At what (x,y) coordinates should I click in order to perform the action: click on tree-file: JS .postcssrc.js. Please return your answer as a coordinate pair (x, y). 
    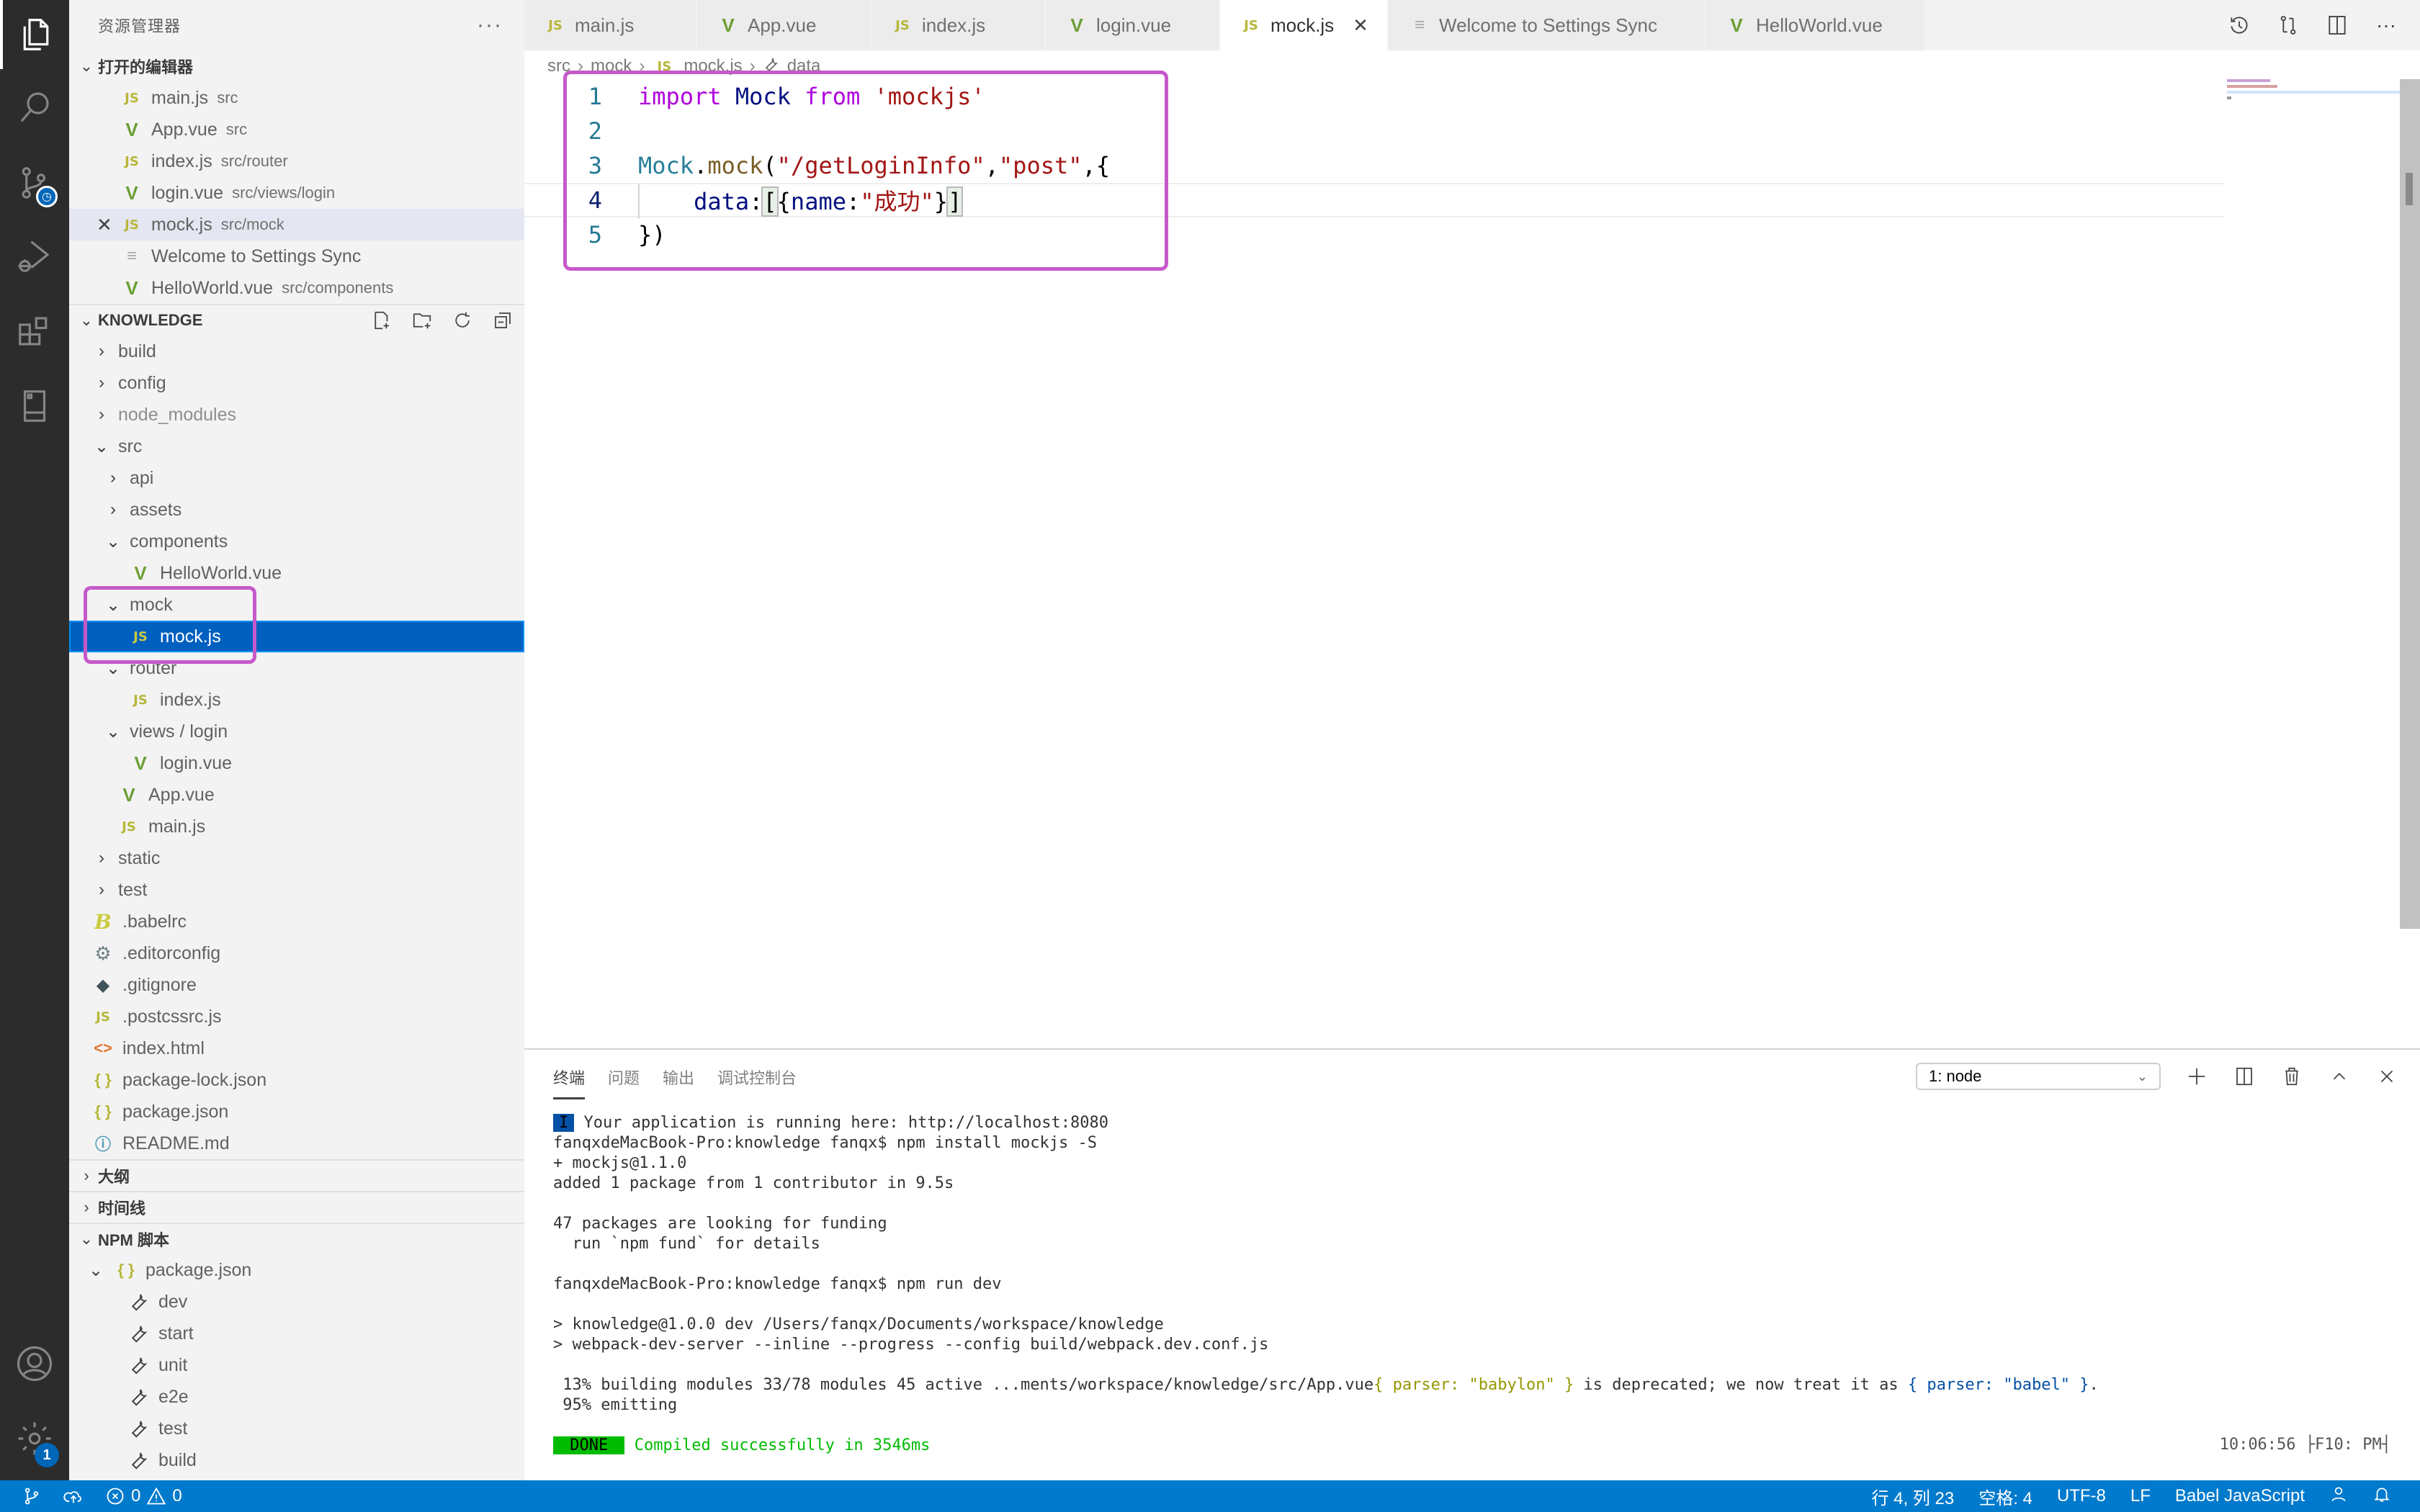
    Looking at the image, I should click on (296, 1016).